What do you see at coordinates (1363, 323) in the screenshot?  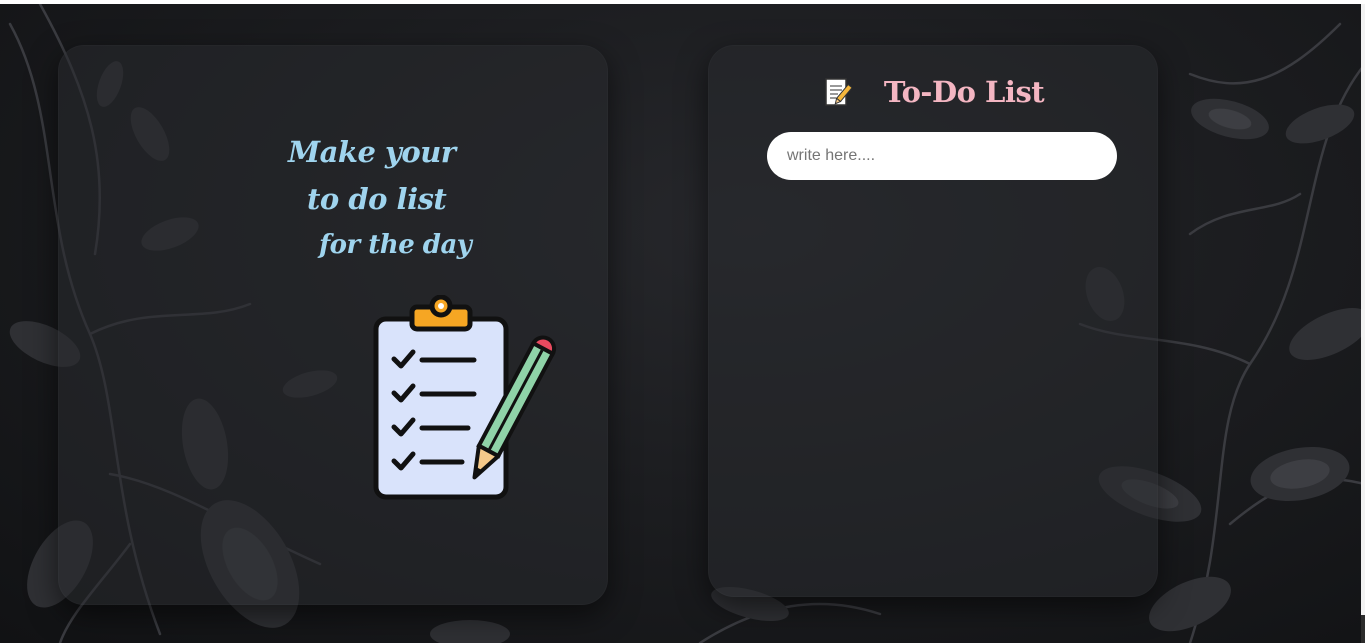 I see `scrollbar` at bounding box center [1363, 323].